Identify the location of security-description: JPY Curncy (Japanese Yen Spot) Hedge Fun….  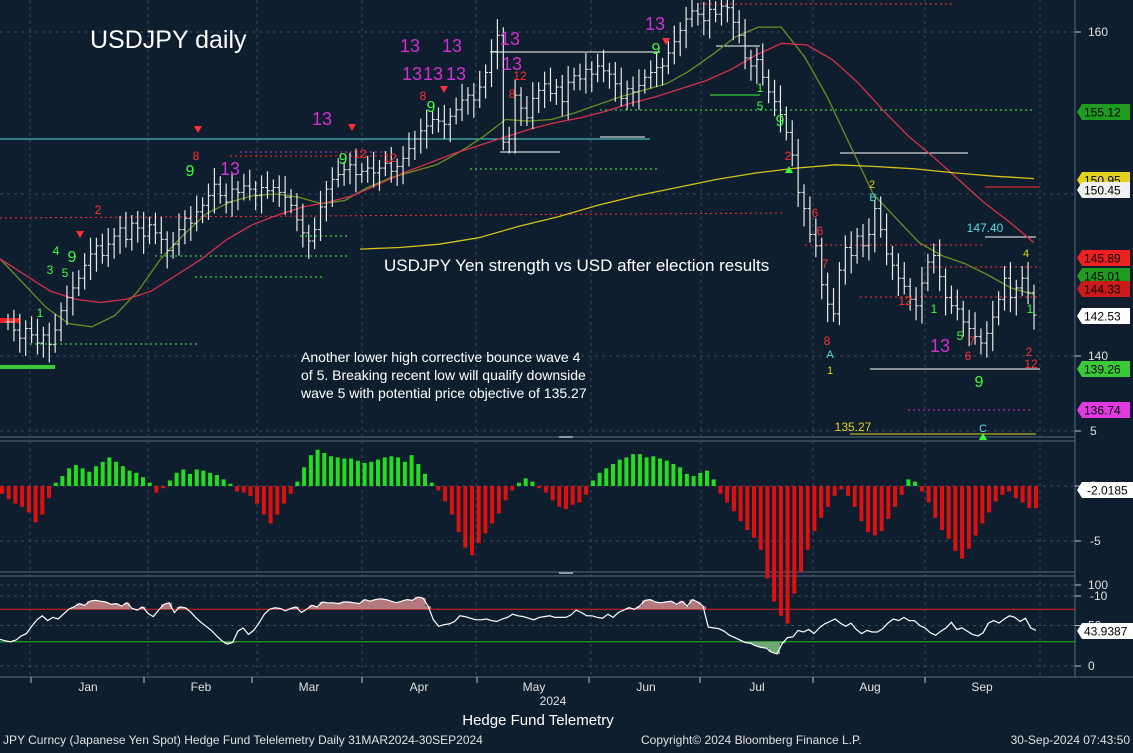
(243, 740).